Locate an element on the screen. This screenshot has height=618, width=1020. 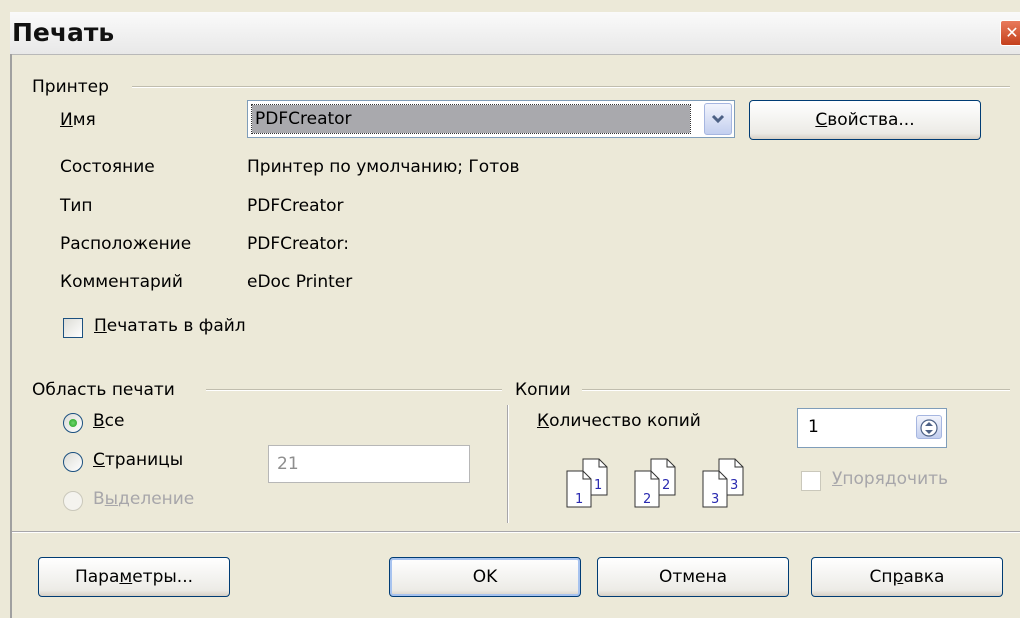
printer-name-label: Имя is located at coordinates (78, 120).